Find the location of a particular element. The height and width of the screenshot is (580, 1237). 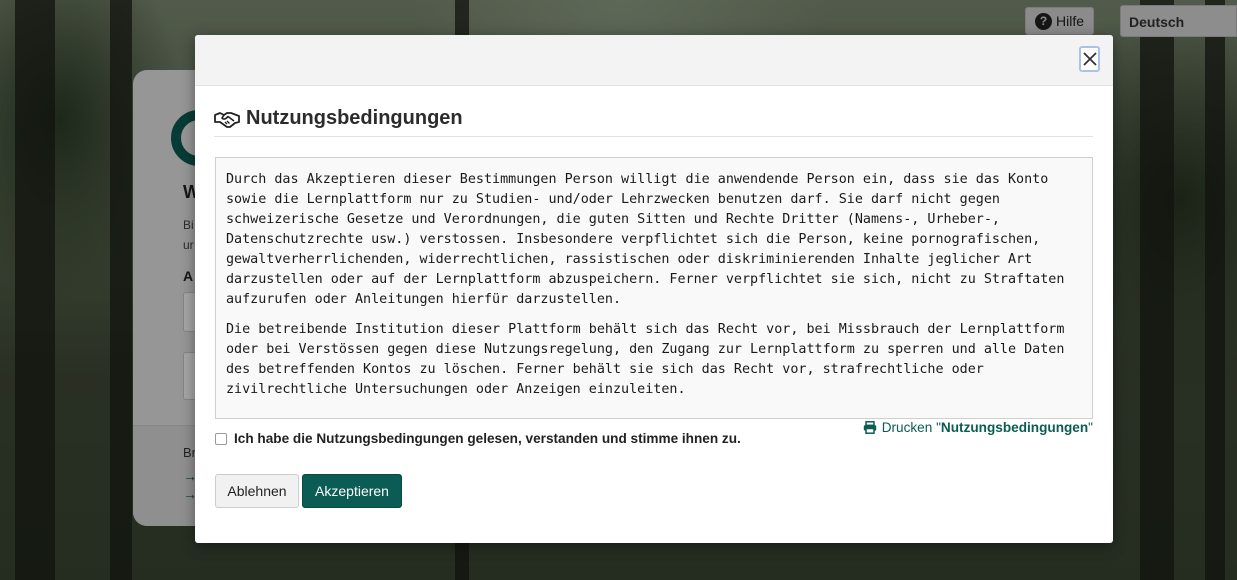

print-link-suffix: " is located at coordinates (1090, 427).